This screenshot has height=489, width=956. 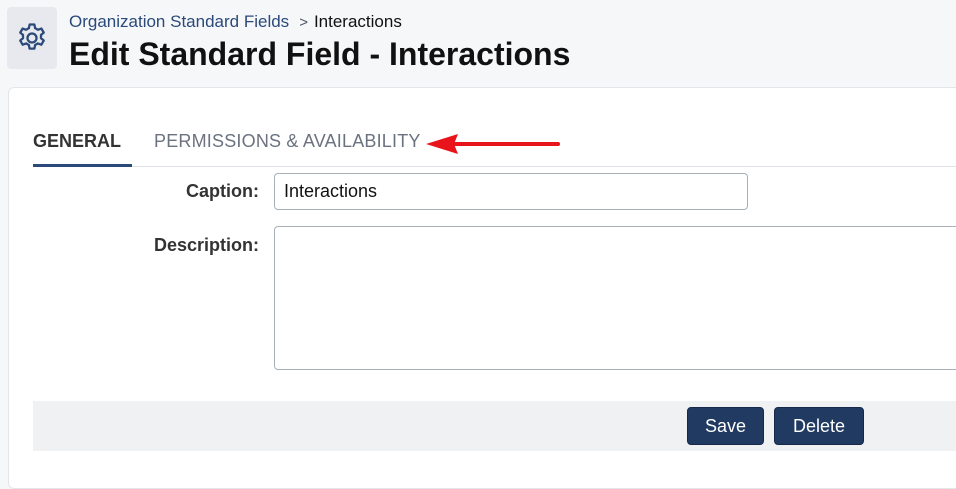 I want to click on delete-button: Delete, so click(x=819, y=426).